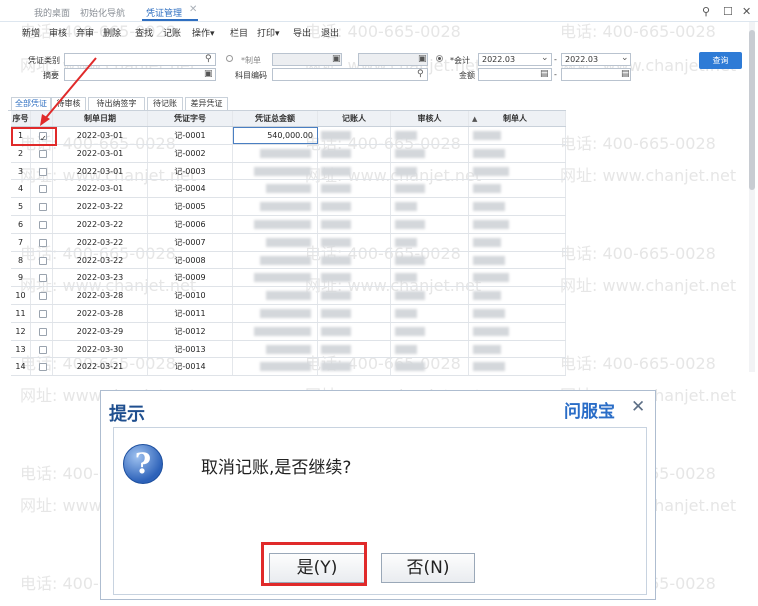 Image resolution: width=758 pixels, height=606 pixels. What do you see at coordinates (428, 568) in the screenshot?
I see `no-button: 否(N)` at bounding box center [428, 568].